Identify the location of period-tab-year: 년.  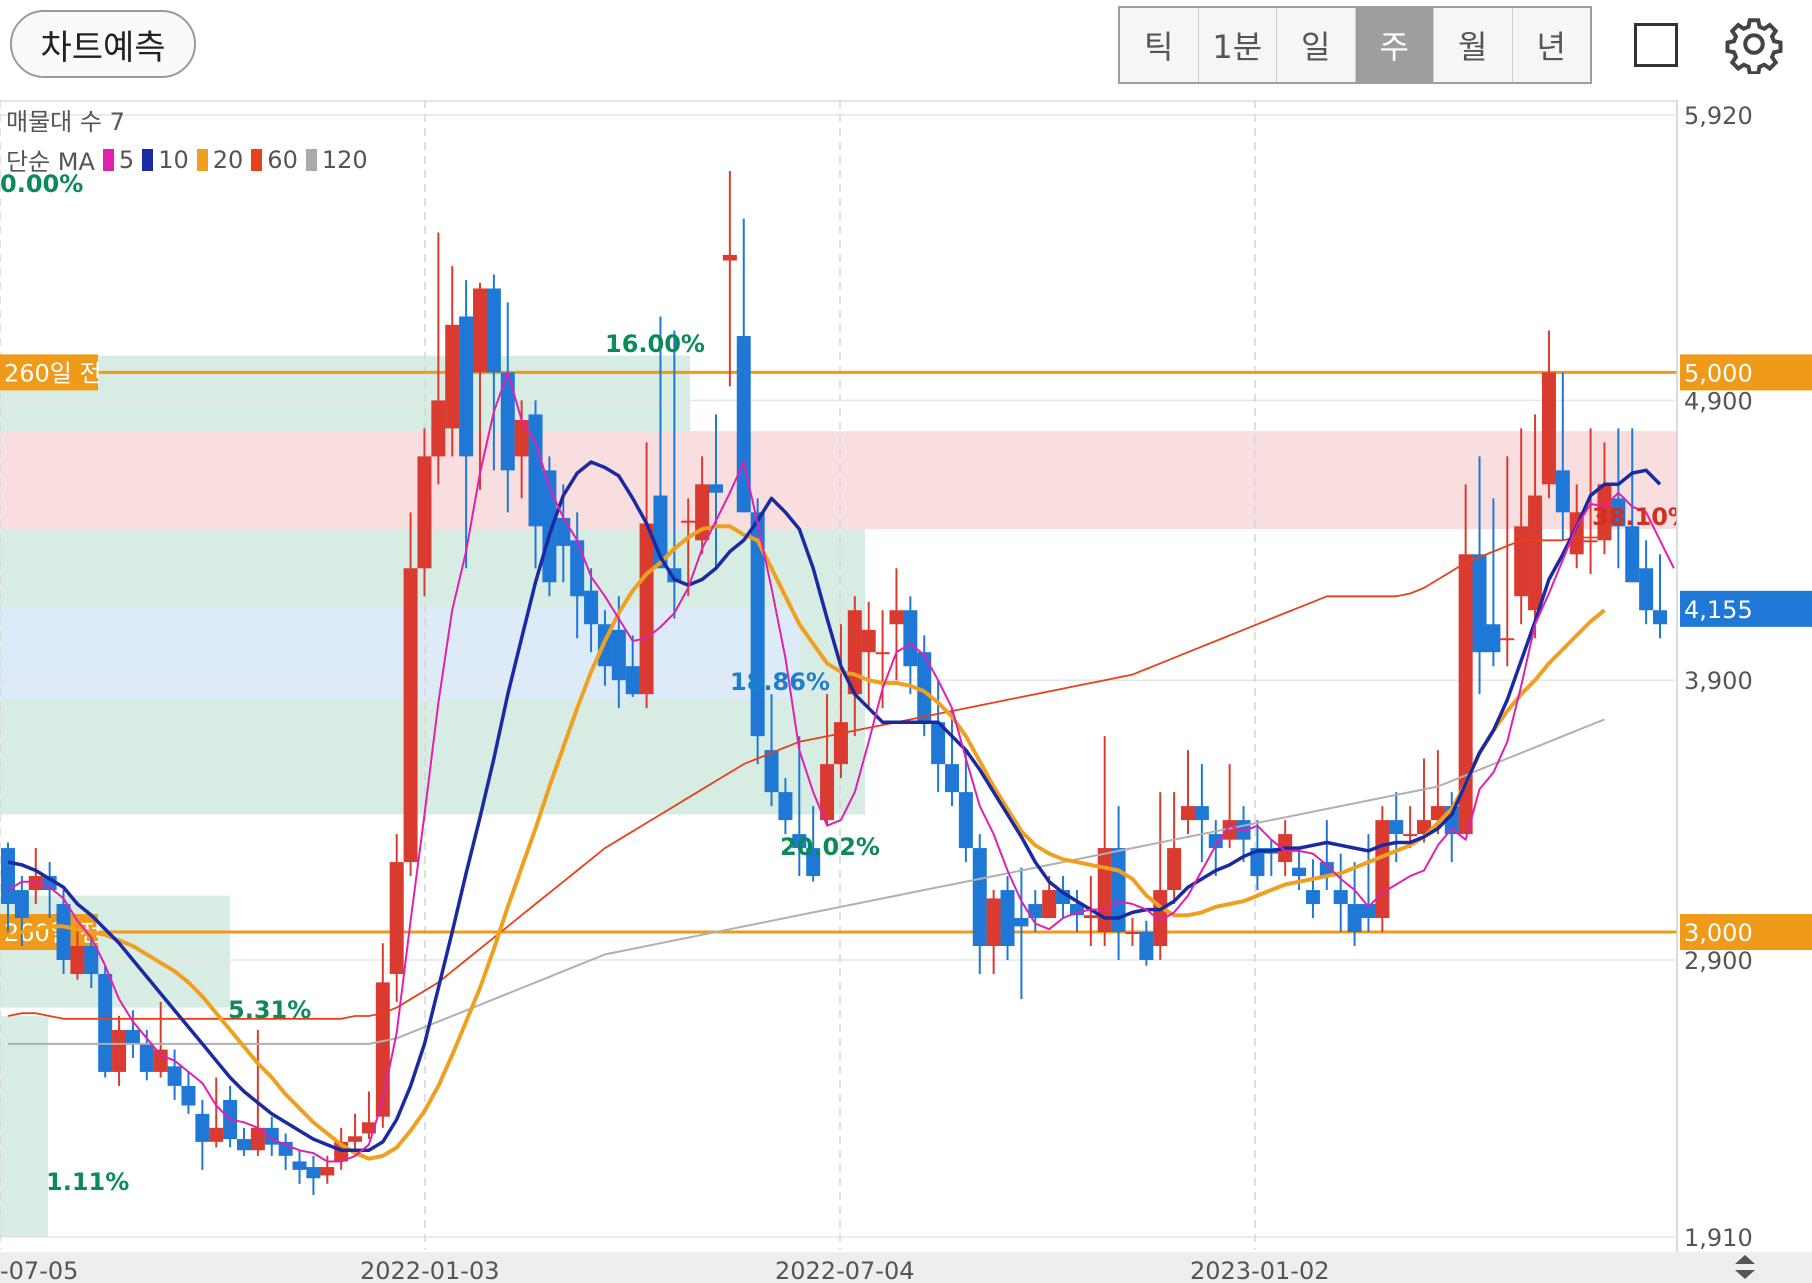
(1552, 45).